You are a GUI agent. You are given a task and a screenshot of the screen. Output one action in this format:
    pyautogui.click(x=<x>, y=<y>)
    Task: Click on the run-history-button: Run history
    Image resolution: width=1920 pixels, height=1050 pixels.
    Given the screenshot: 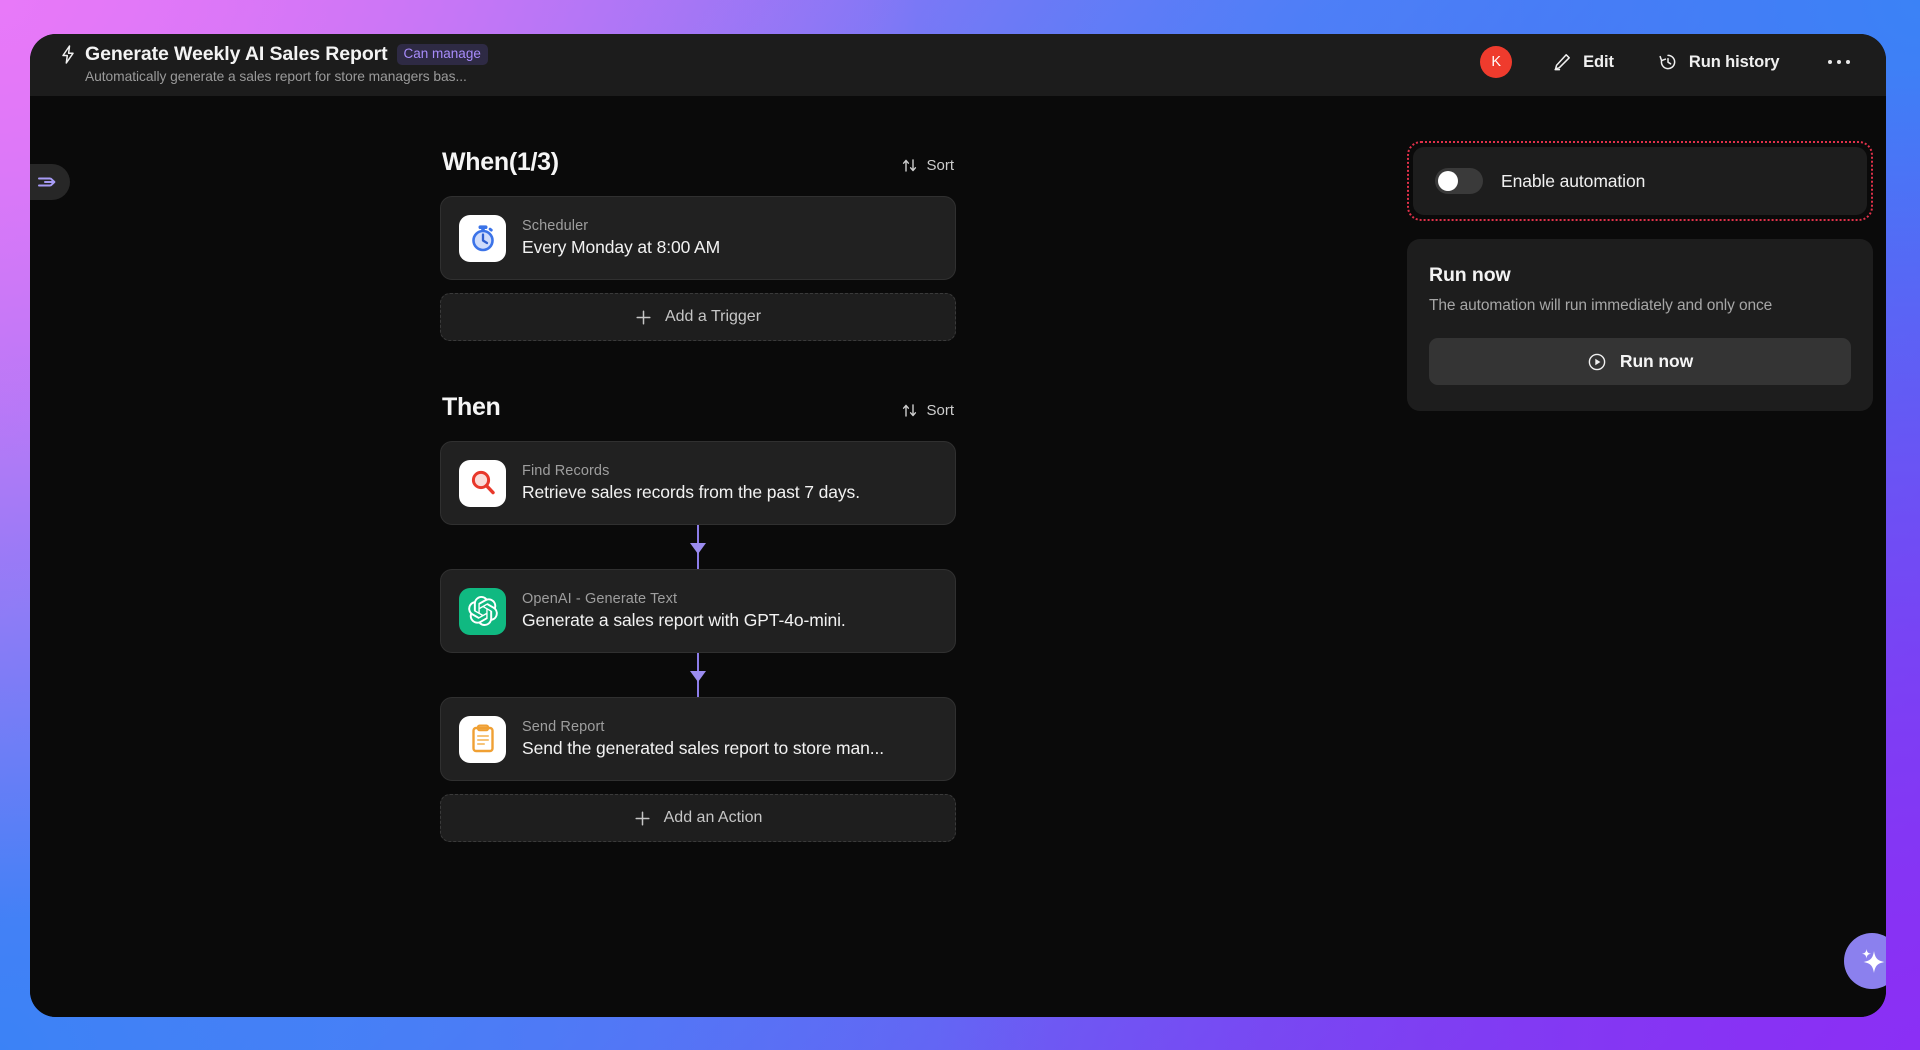 What is the action you would take?
    pyautogui.click(x=1719, y=62)
    